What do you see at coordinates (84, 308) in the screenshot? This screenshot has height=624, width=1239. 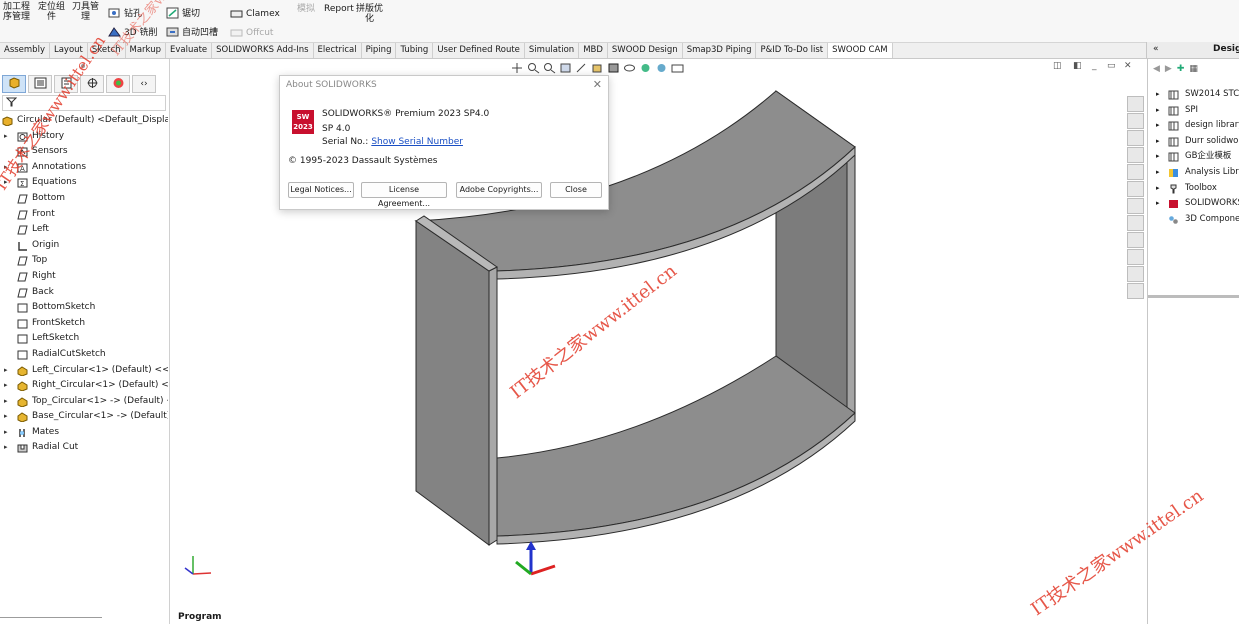 I see `tree-node: BottomSketch` at bounding box center [84, 308].